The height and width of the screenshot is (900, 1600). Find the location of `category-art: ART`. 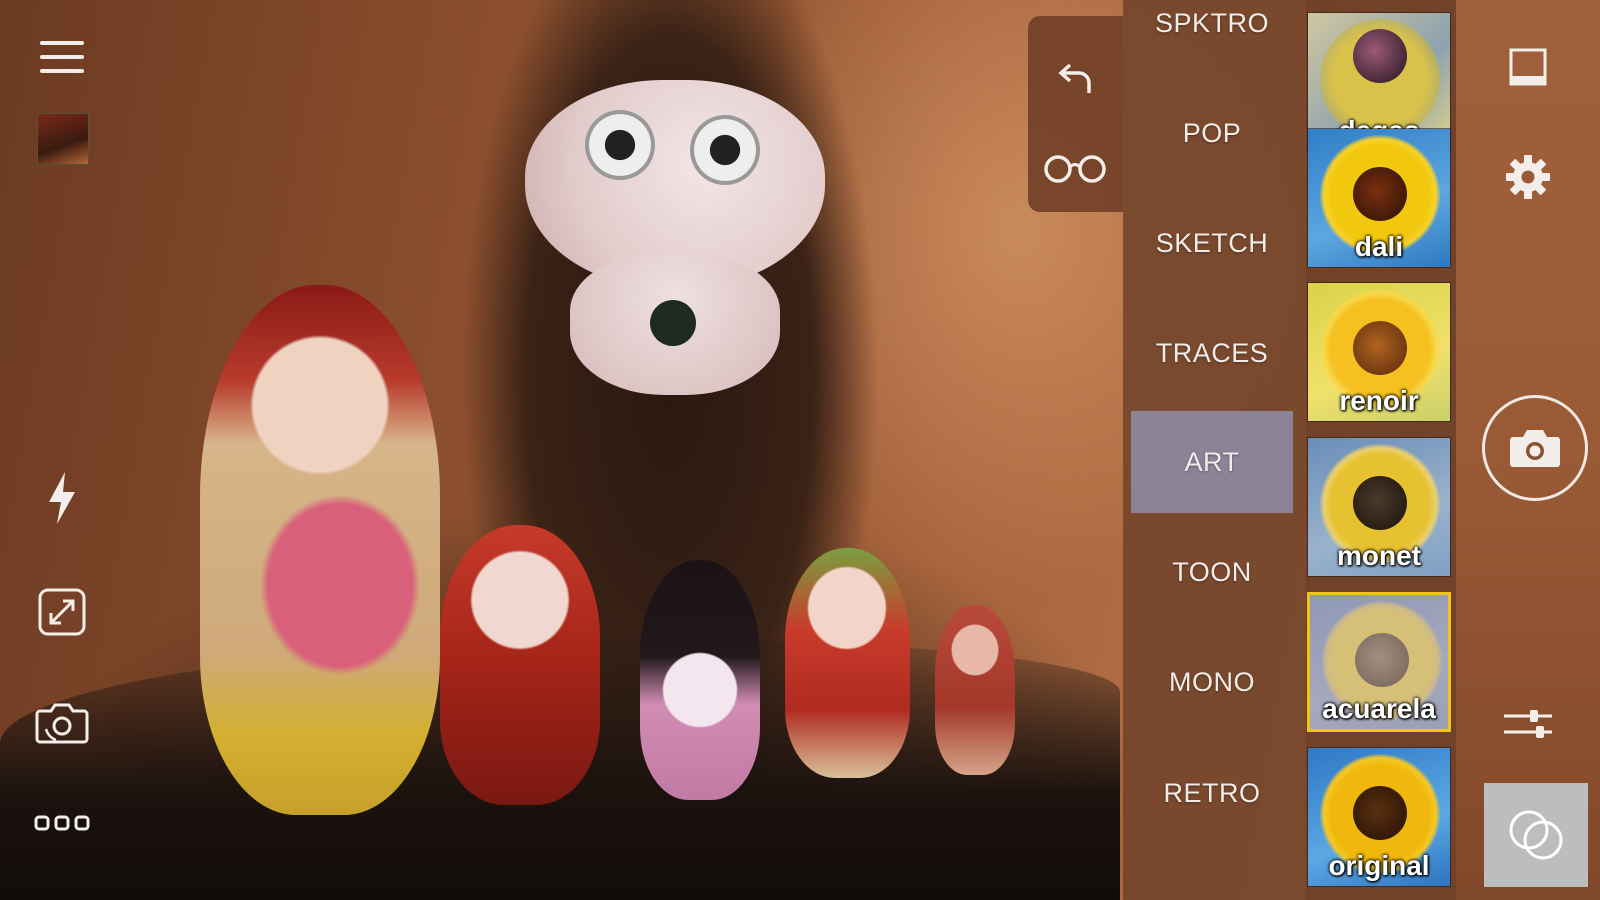

category-art: ART is located at coordinates (1212, 462).